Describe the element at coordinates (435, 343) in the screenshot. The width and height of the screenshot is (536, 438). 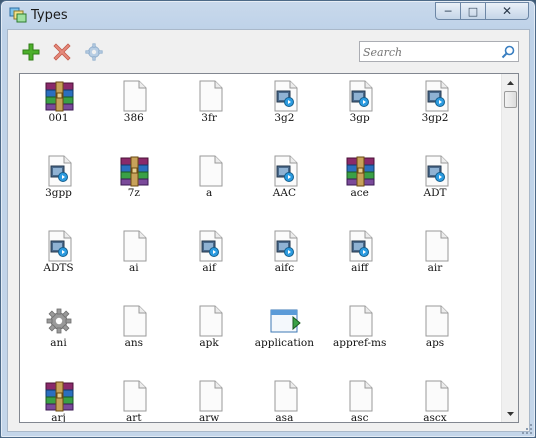
I see `type-item-label: aps` at that location.